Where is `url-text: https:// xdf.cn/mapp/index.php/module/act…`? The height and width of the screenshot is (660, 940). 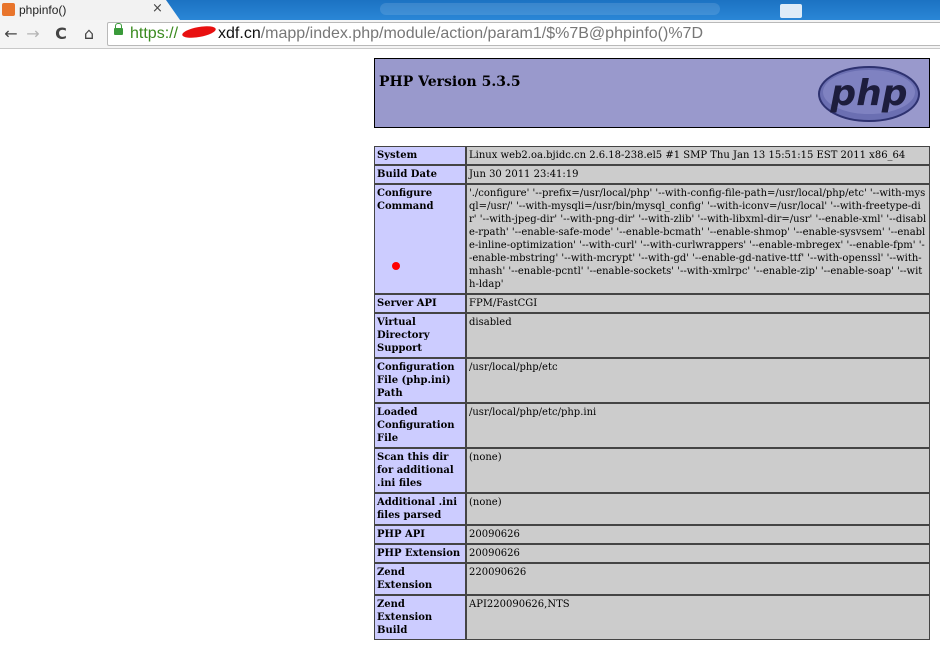 url-text: https:// xdf.cn/mapp/index.php/module/act… is located at coordinates (416, 34).